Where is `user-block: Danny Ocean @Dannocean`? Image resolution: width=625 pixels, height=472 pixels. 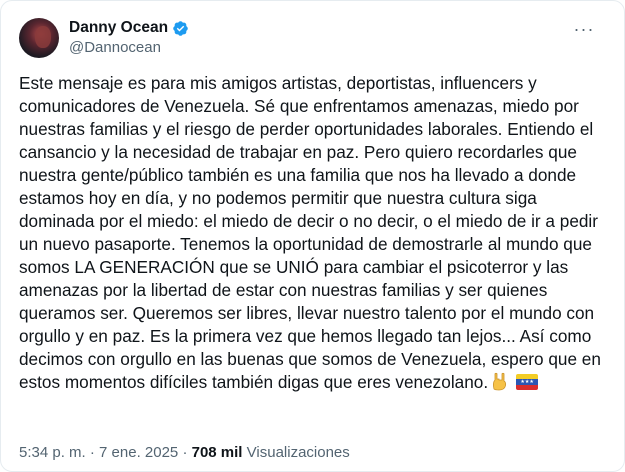
user-block: Danny Ocean @Dannocean is located at coordinates (129, 38).